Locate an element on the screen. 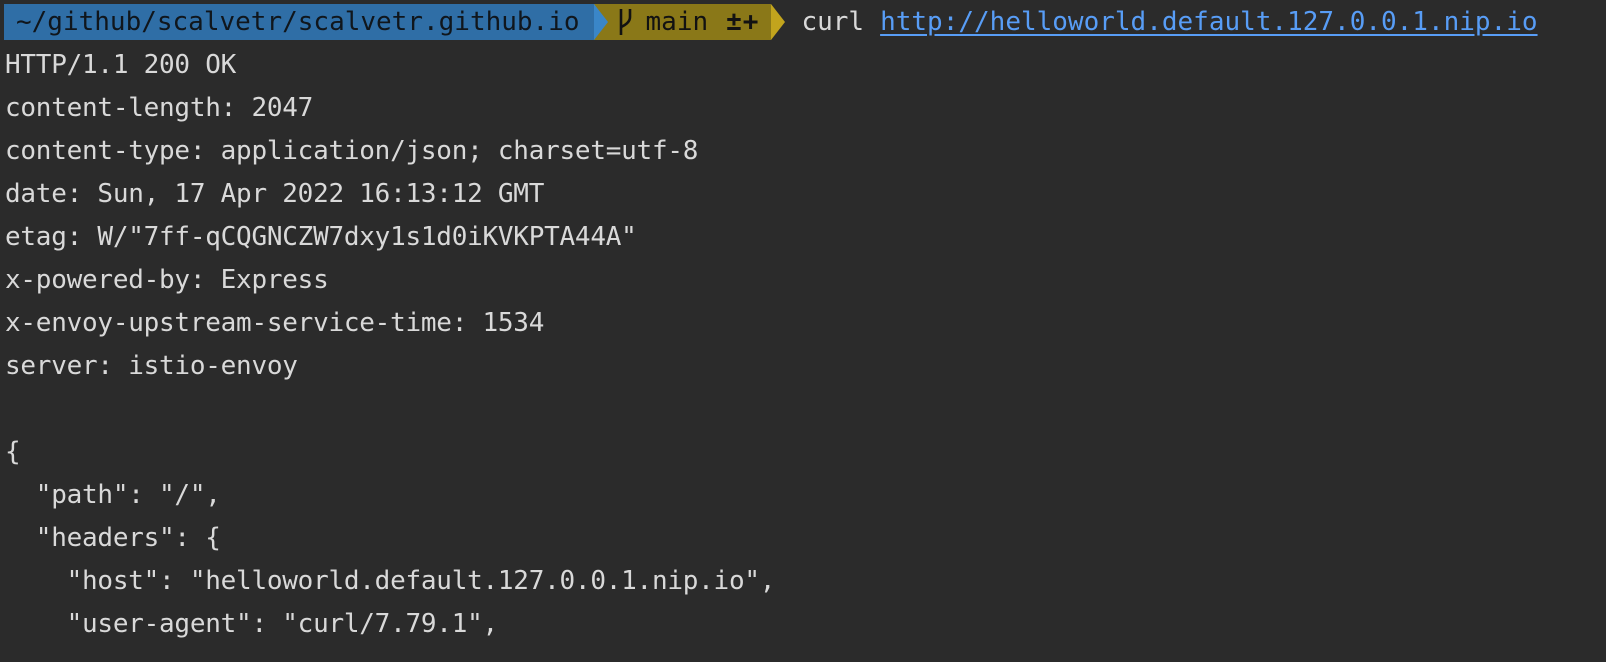 The width and height of the screenshot is (1606, 662). output-line: date: Sun, 17 Apr 2022 16:13:12 GMT is located at coordinates (275, 194).